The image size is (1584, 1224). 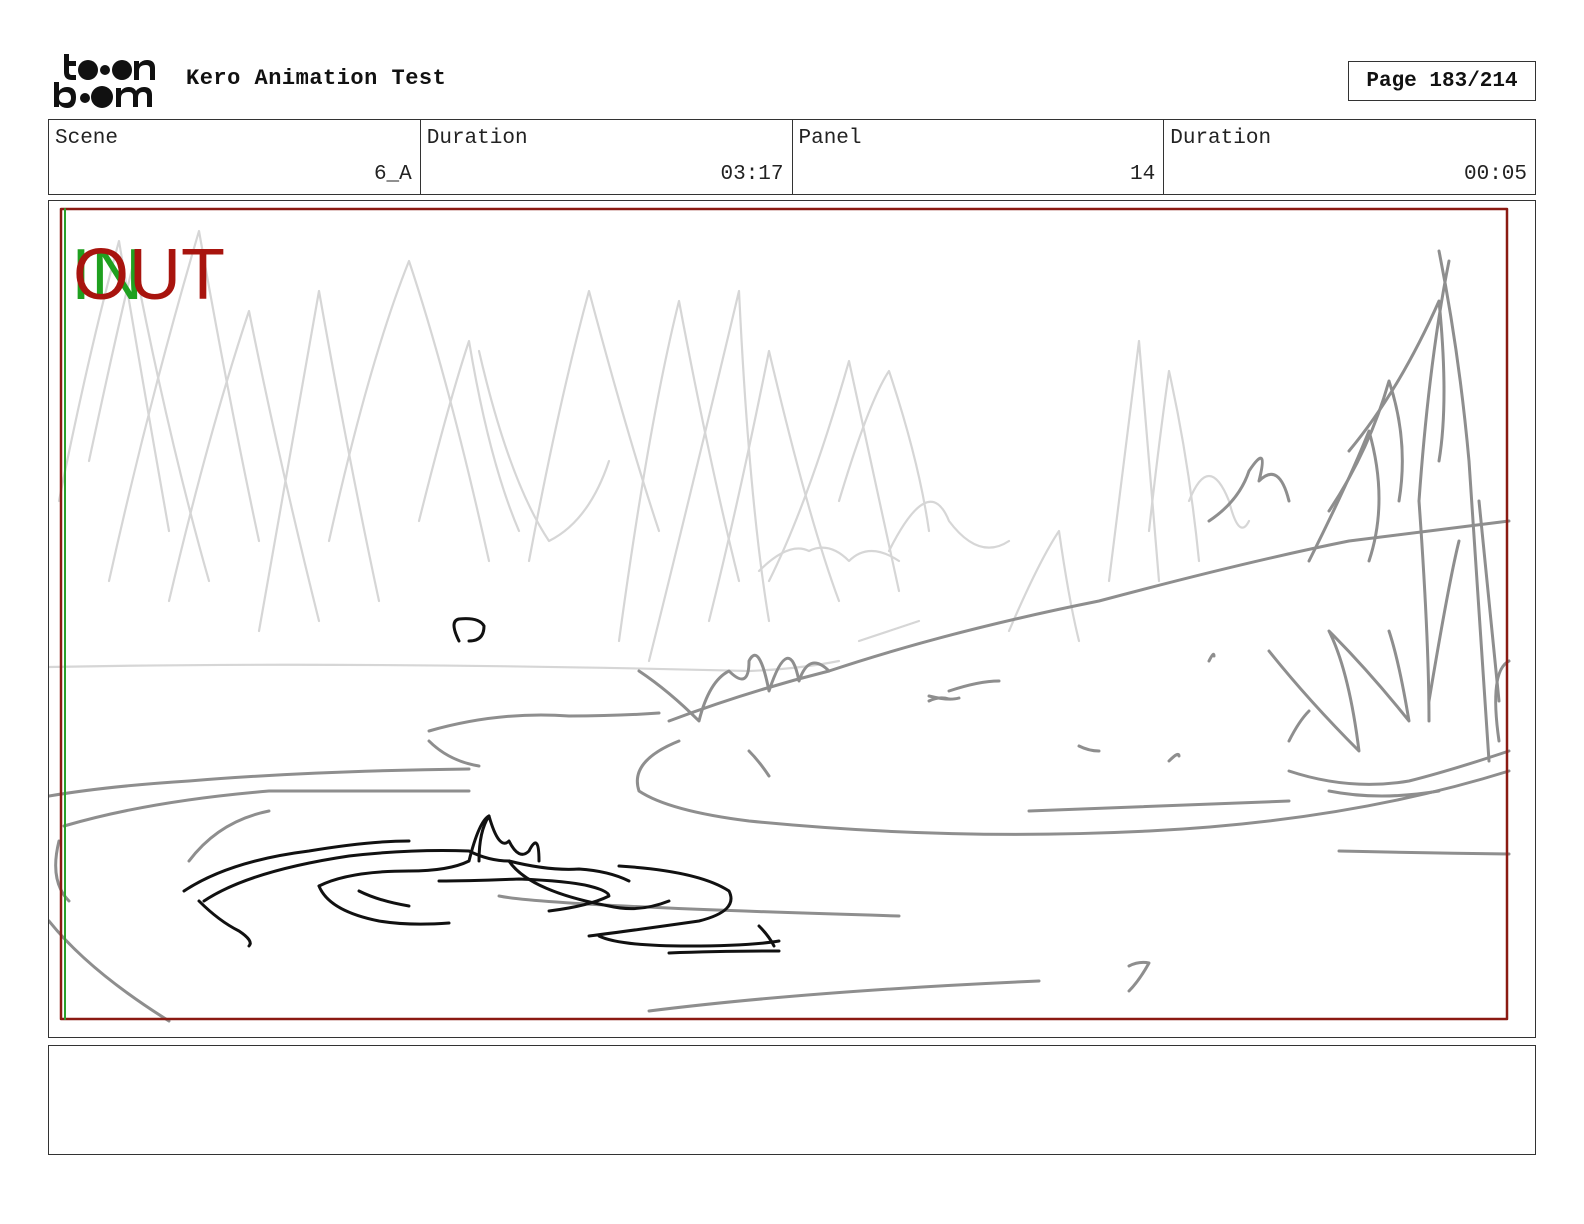 I want to click on page-number: Page 183/214, so click(x=1442, y=81).